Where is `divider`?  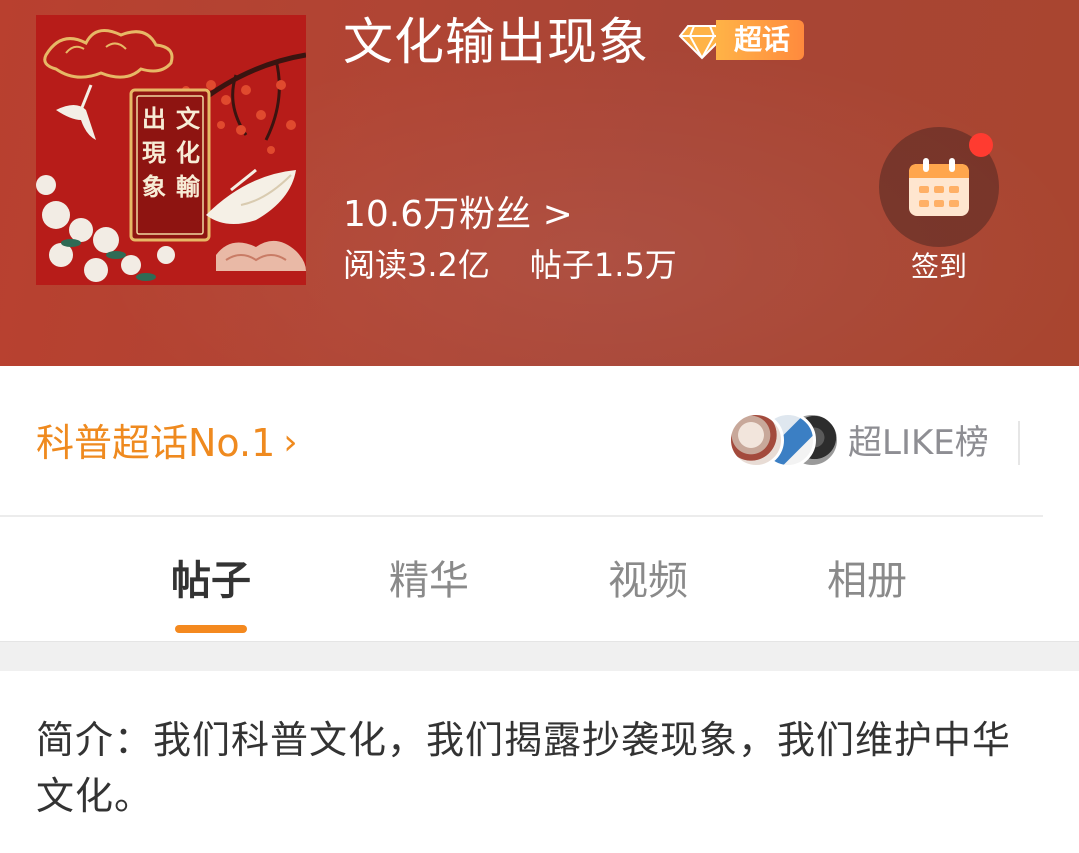 divider is located at coordinates (1019, 443).